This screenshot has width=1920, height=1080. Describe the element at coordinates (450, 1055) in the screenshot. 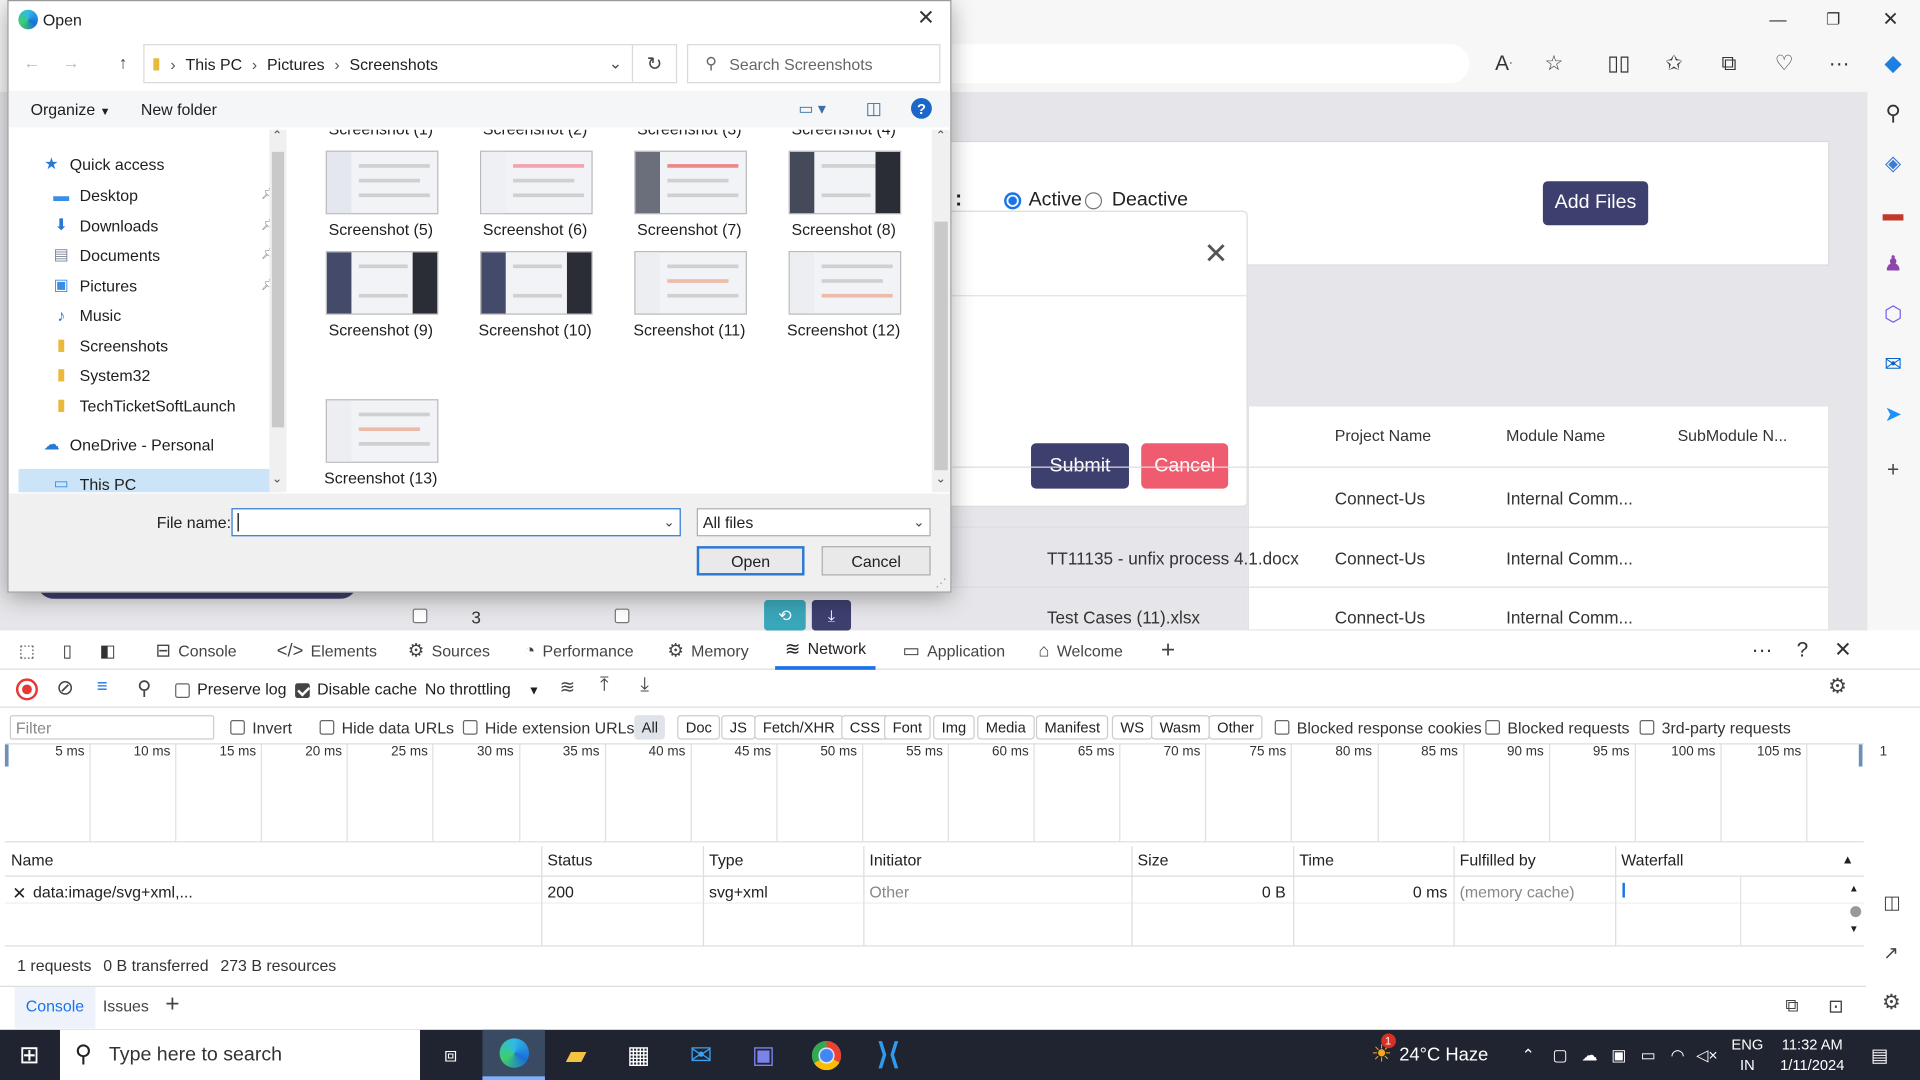

I see `task-view-icon: ⧈` at that location.